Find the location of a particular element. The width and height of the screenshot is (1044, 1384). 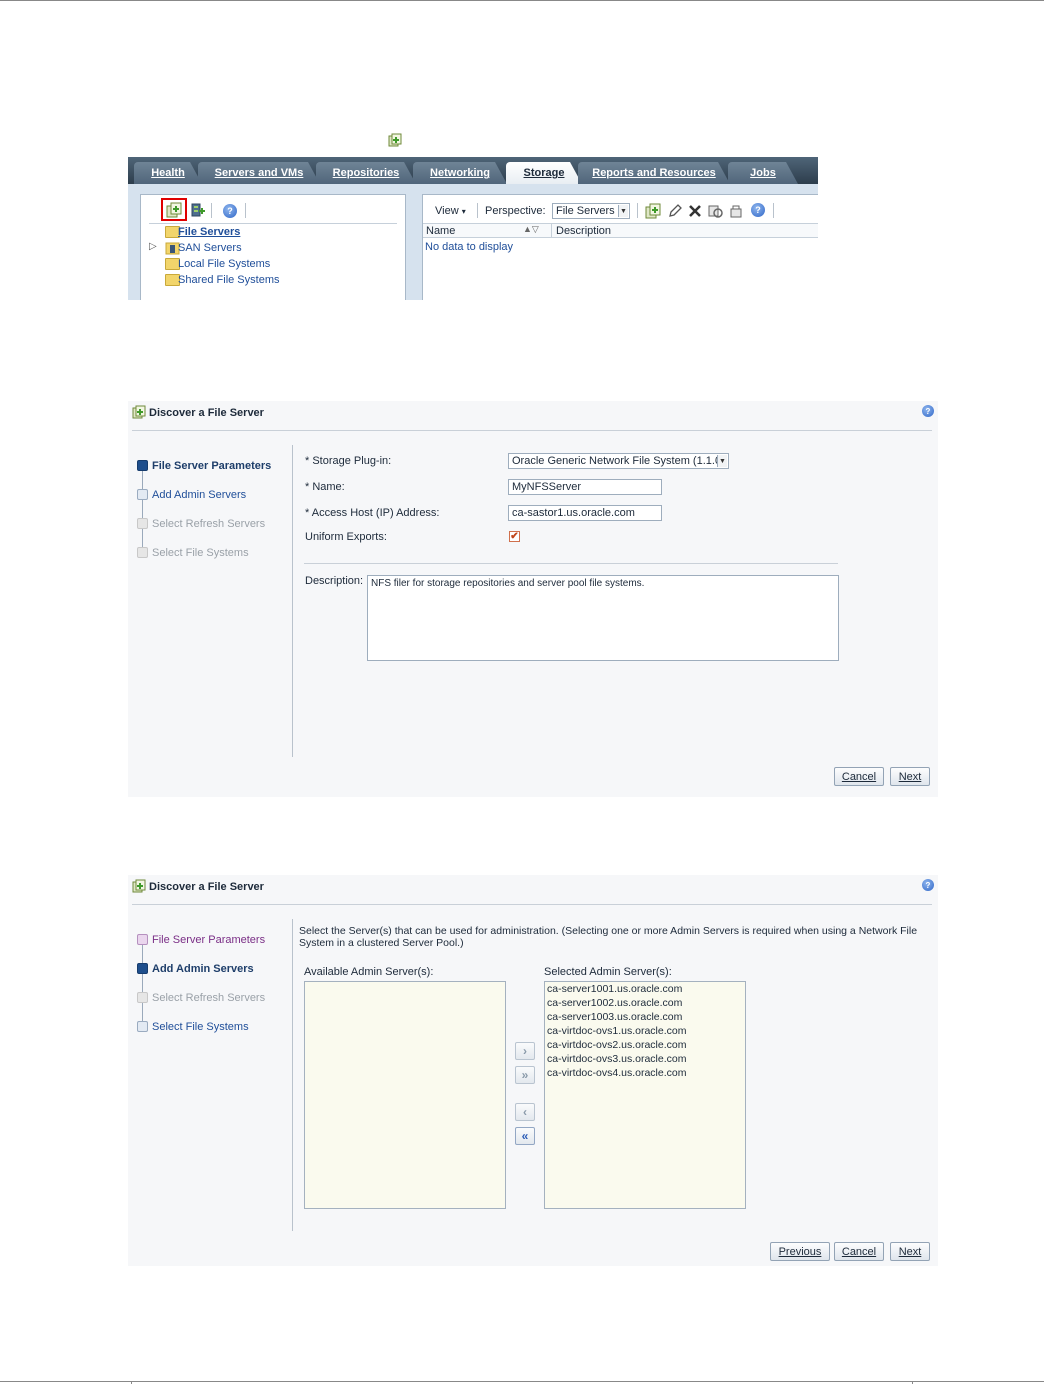

expand-triangle-icon: ▷ is located at coordinates (153, 246).